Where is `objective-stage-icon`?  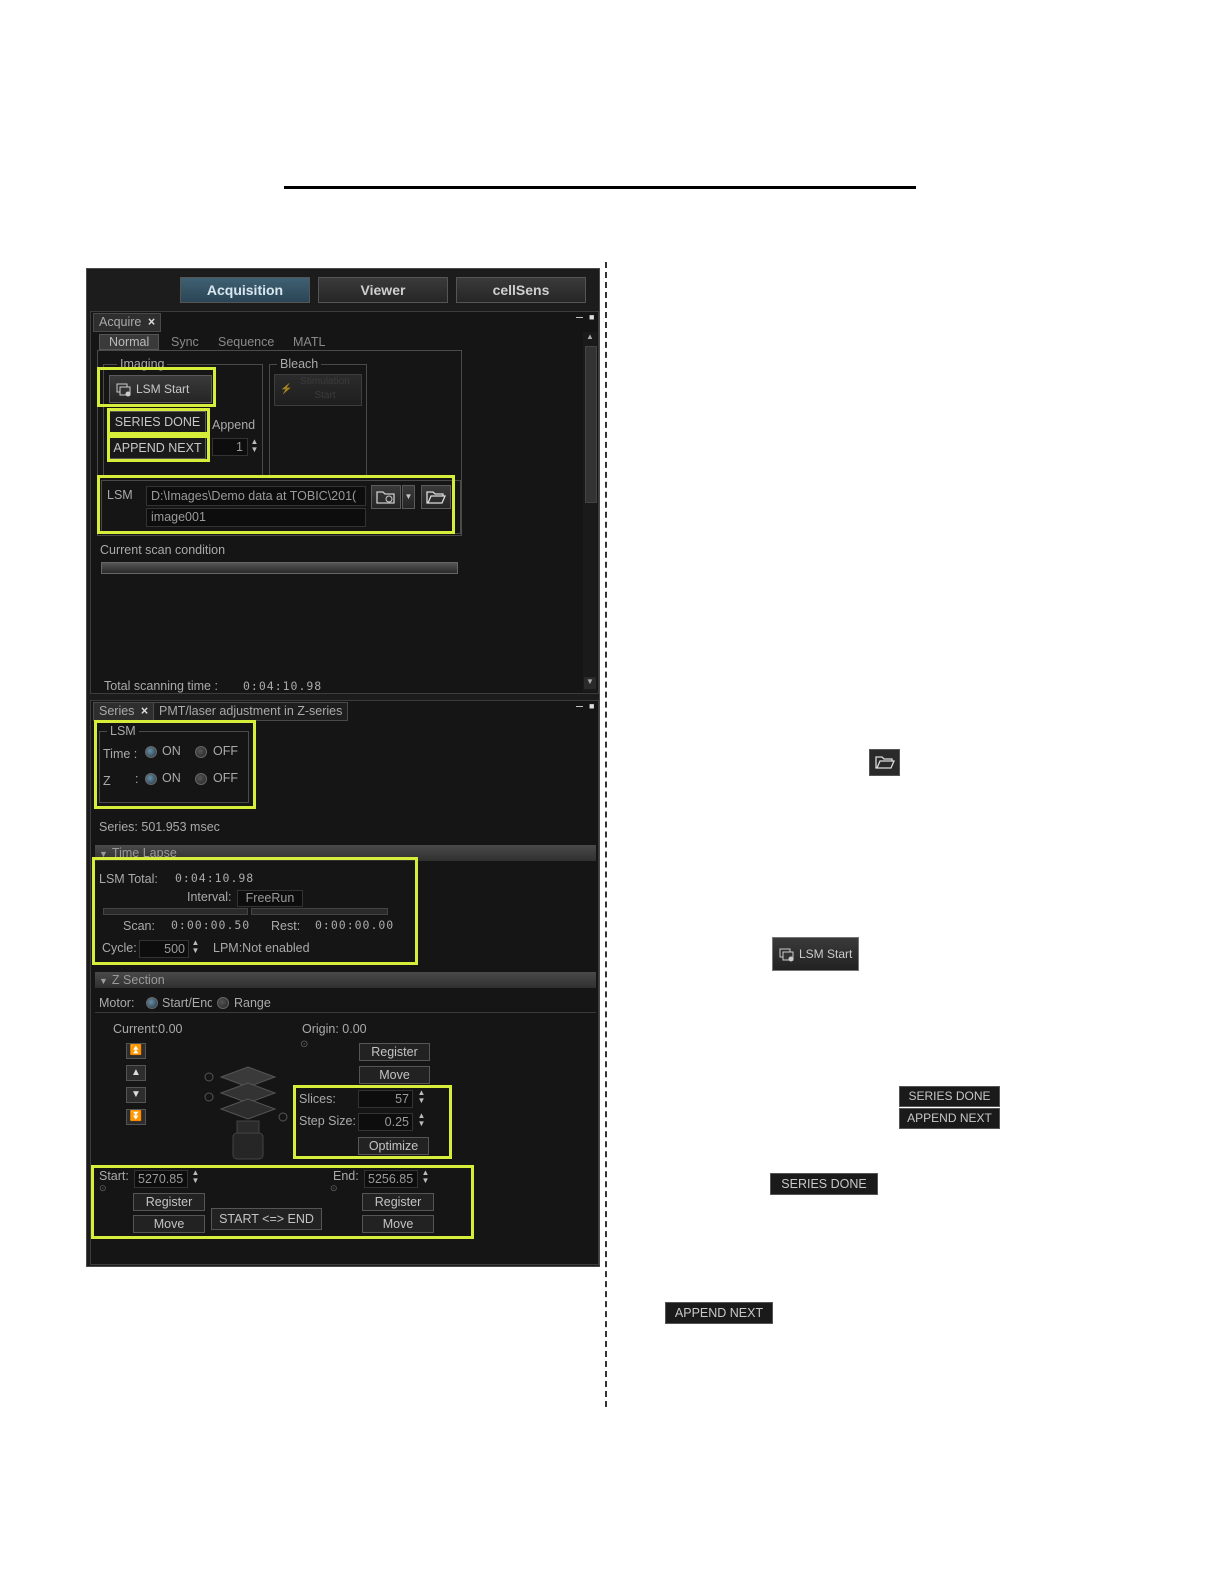 objective-stage-icon is located at coordinates (246, 1113).